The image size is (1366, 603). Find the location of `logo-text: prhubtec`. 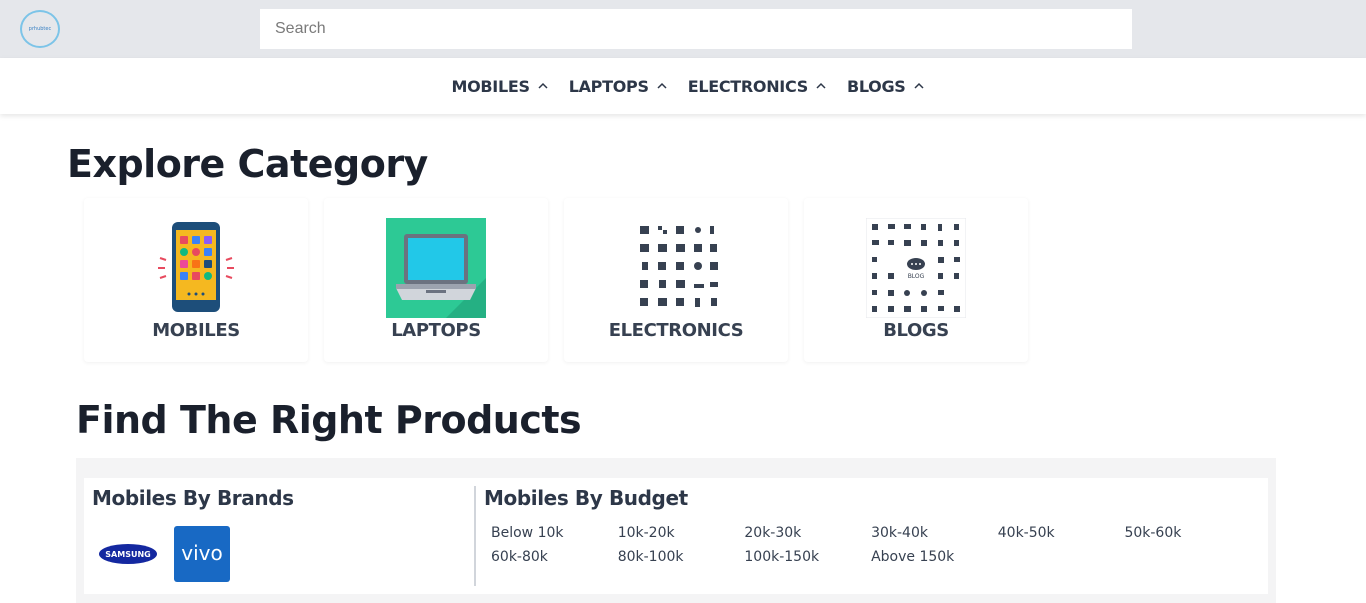

logo-text: prhubtec is located at coordinates (40, 29).